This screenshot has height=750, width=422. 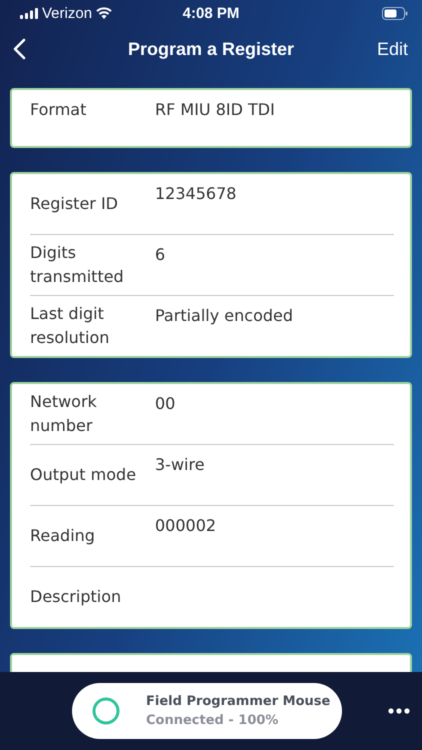 What do you see at coordinates (67, 13) in the screenshot?
I see `carrier-name: Verizon` at bounding box center [67, 13].